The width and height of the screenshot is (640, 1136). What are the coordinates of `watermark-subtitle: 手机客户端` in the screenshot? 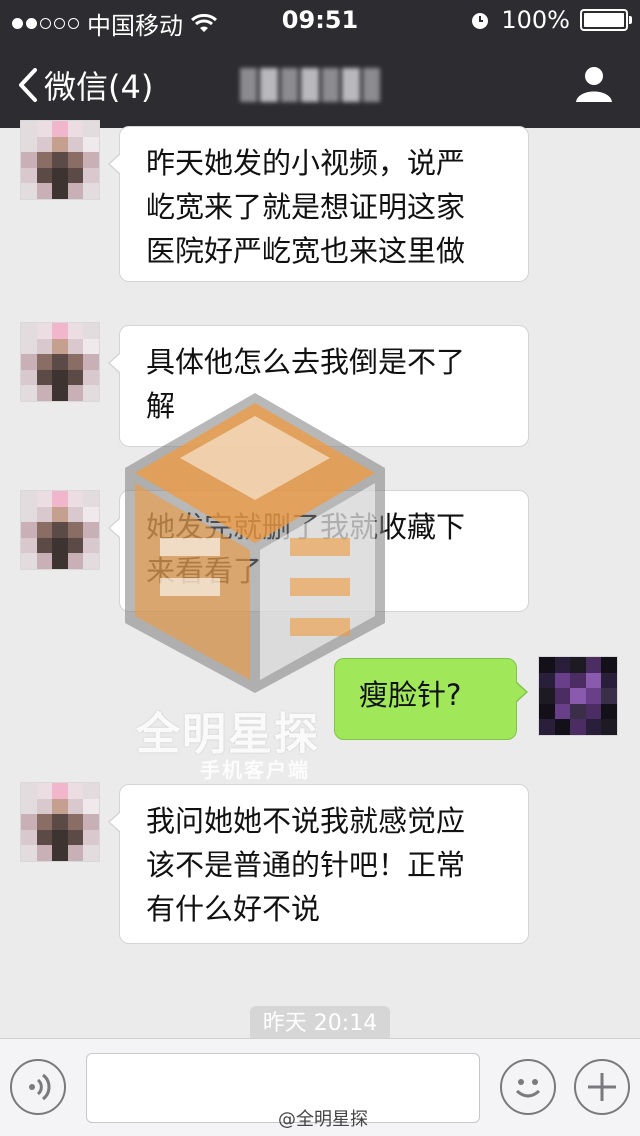 It's located at (255, 770).